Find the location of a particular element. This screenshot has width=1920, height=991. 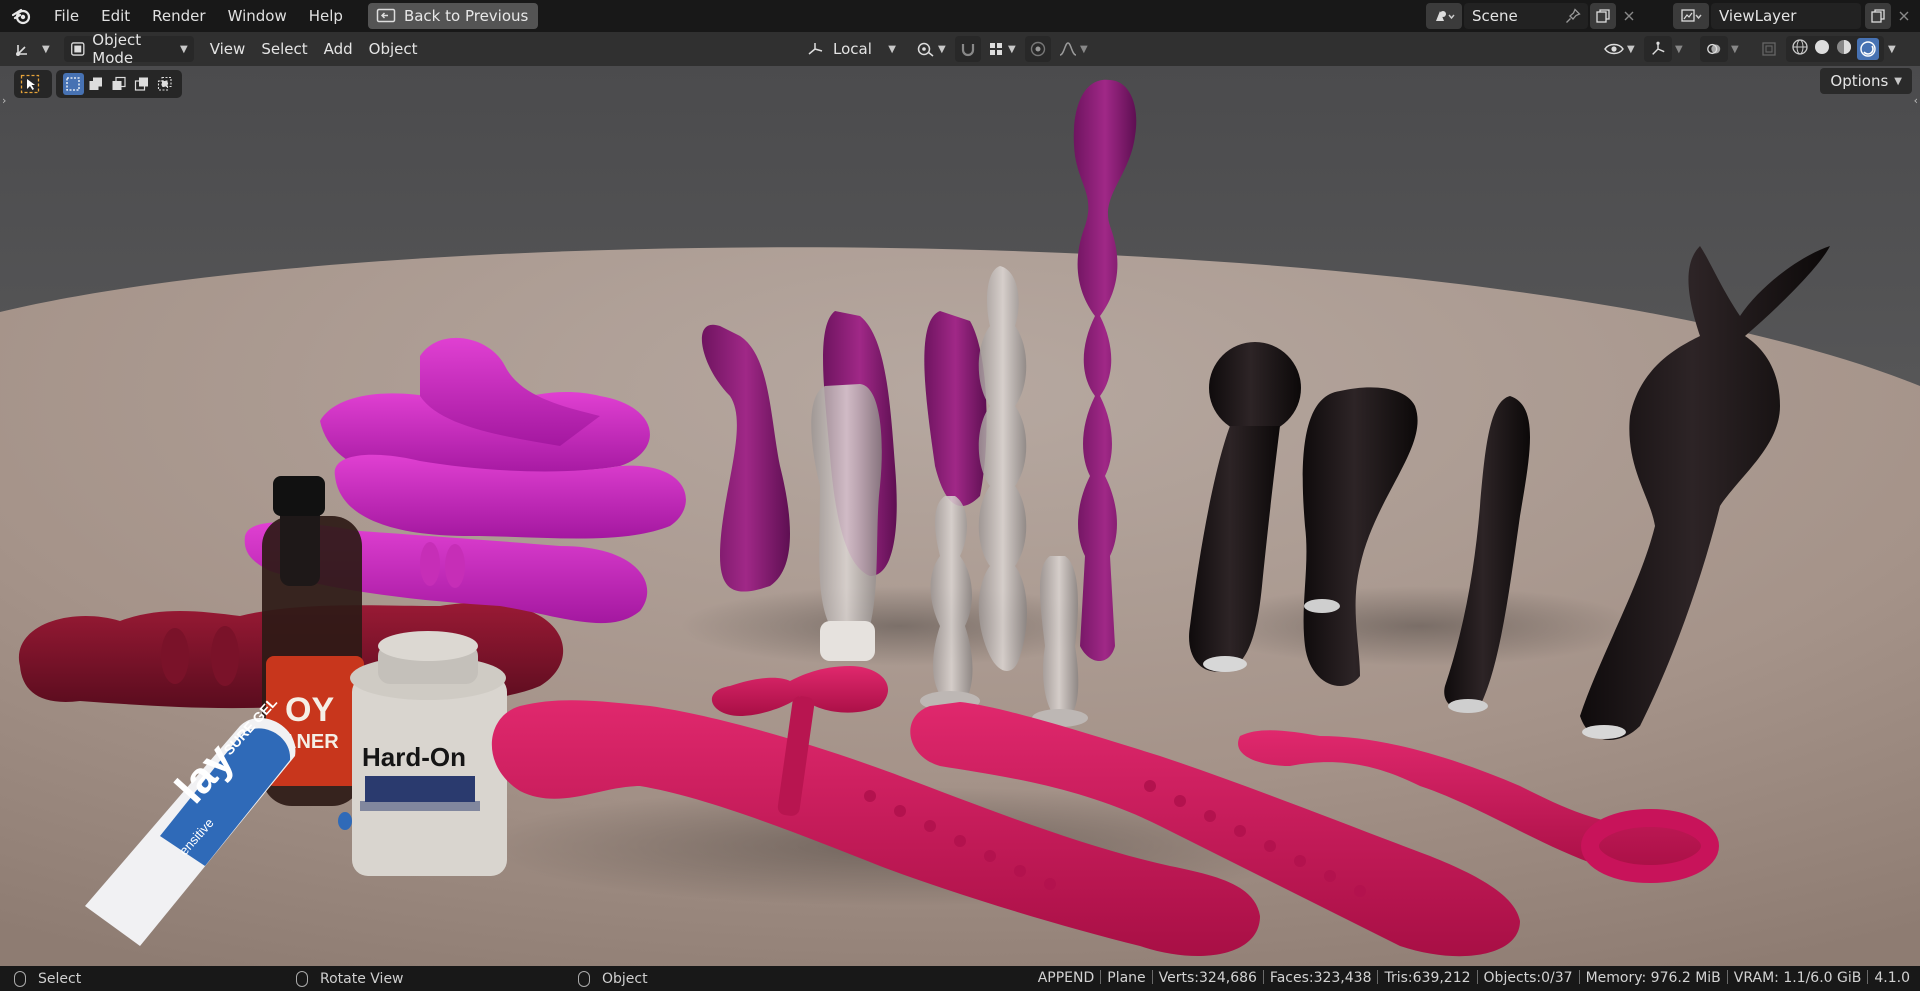

local-orientation-icon is located at coordinates (815, 49).